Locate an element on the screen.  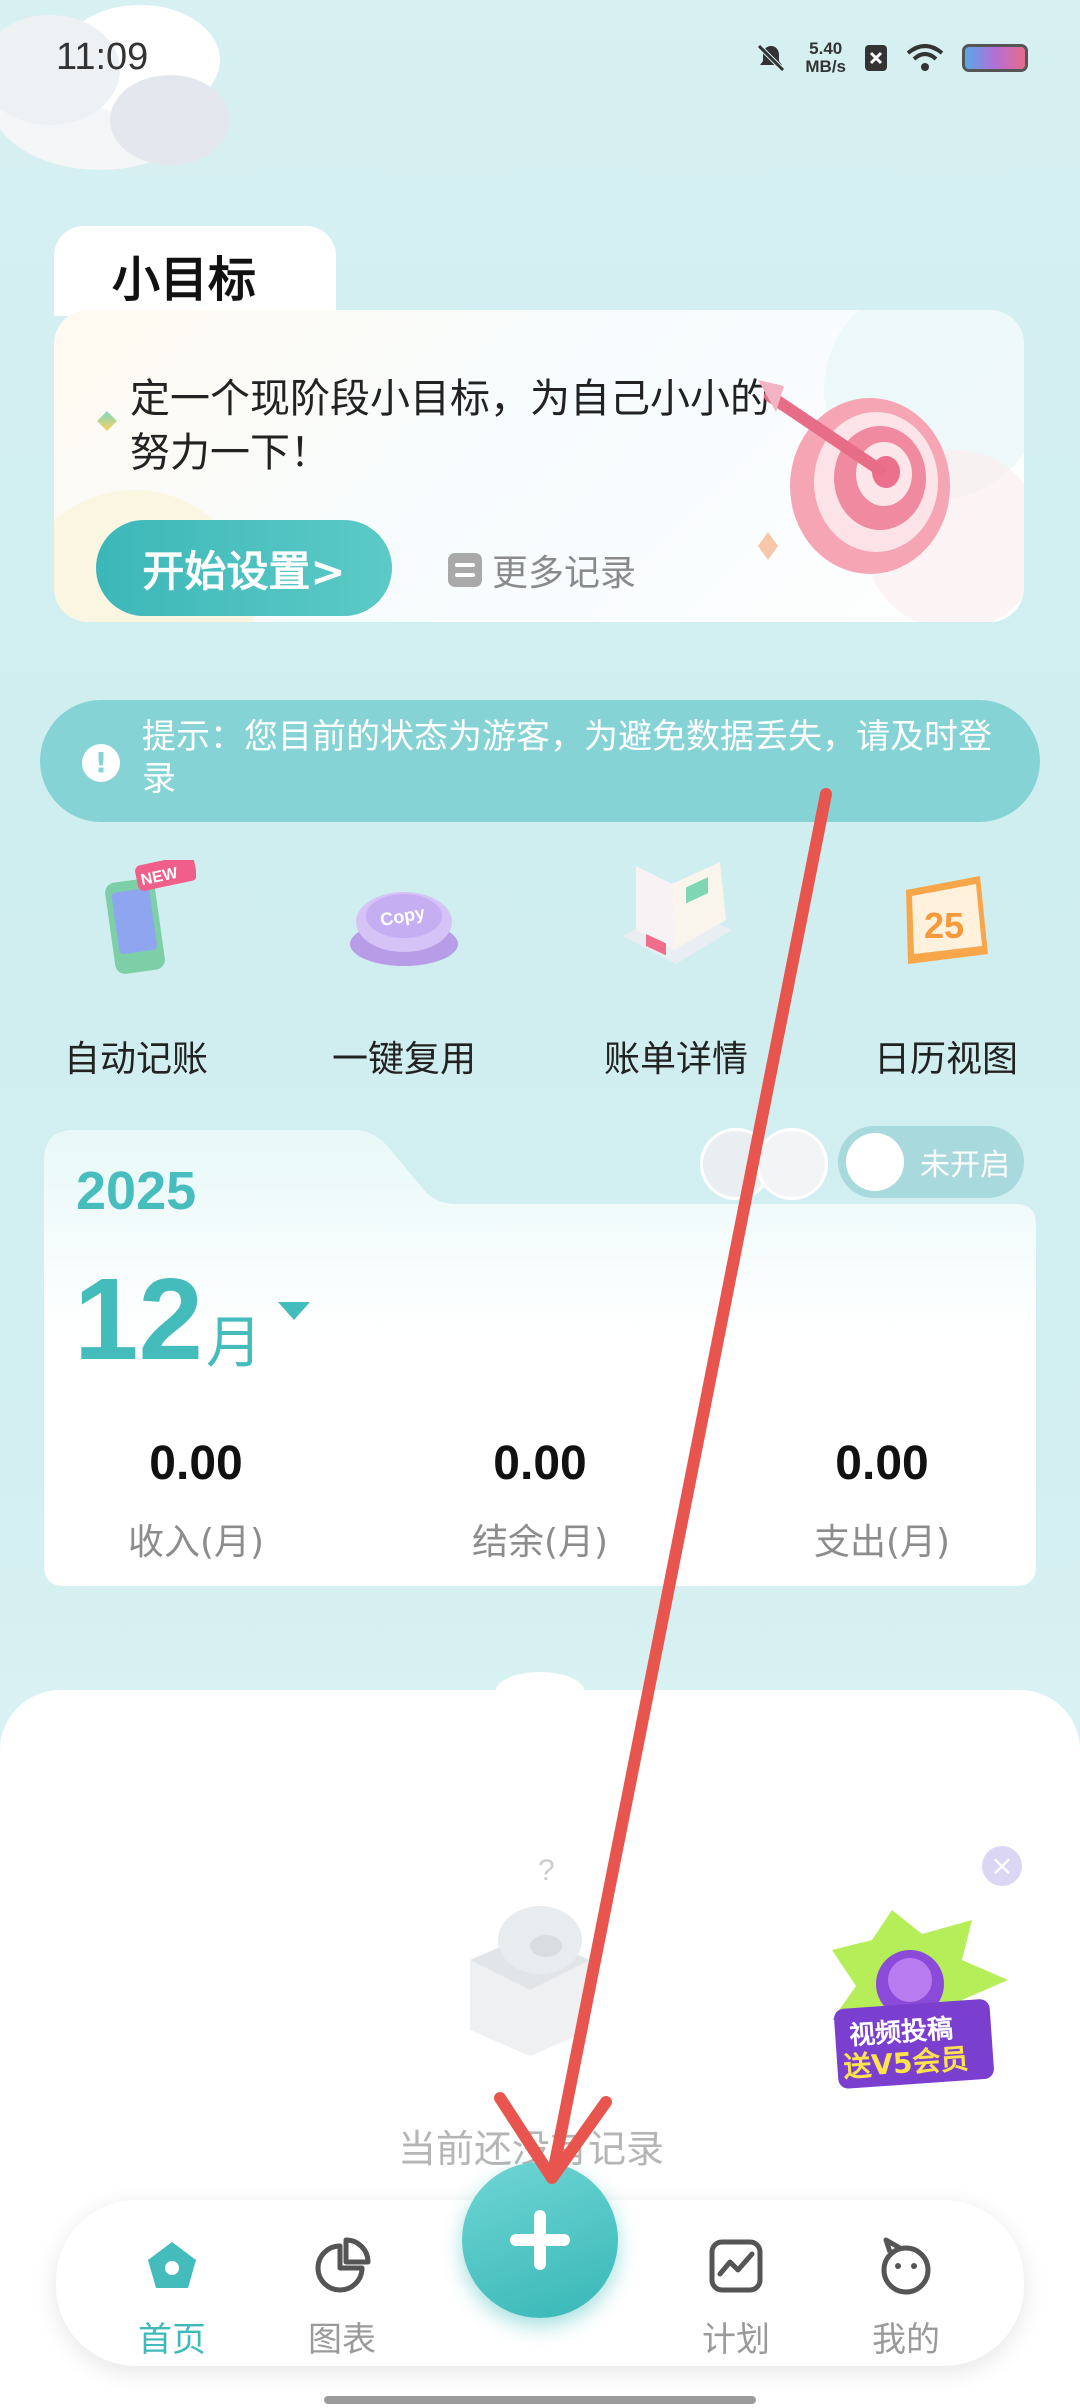
quick-action-label: 日历视图 is located at coordinates (945, 1059).